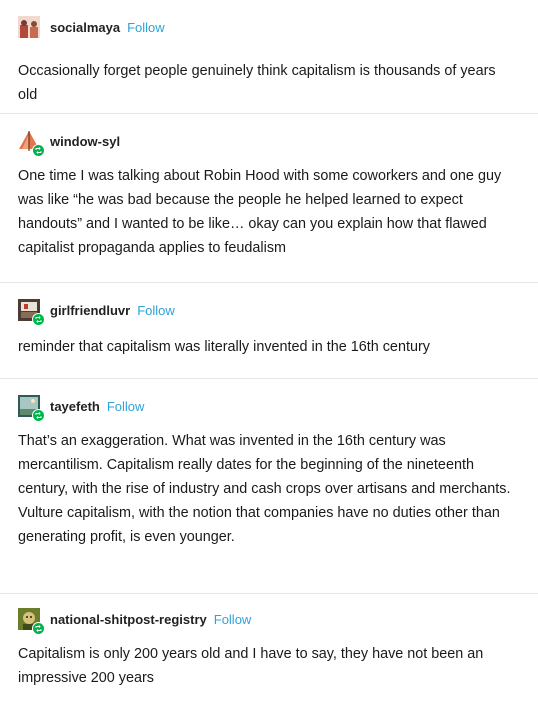 Image resolution: width=538 pixels, height=704 pixels. Describe the element at coordinates (268, 407) in the screenshot. I see `post-header: tayefeth Follow` at that location.